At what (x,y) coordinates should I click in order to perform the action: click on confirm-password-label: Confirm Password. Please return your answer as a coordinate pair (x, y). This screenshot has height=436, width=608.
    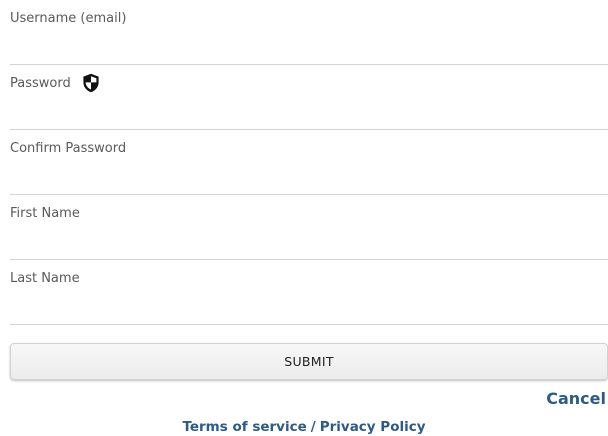
    Looking at the image, I should click on (68, 148).